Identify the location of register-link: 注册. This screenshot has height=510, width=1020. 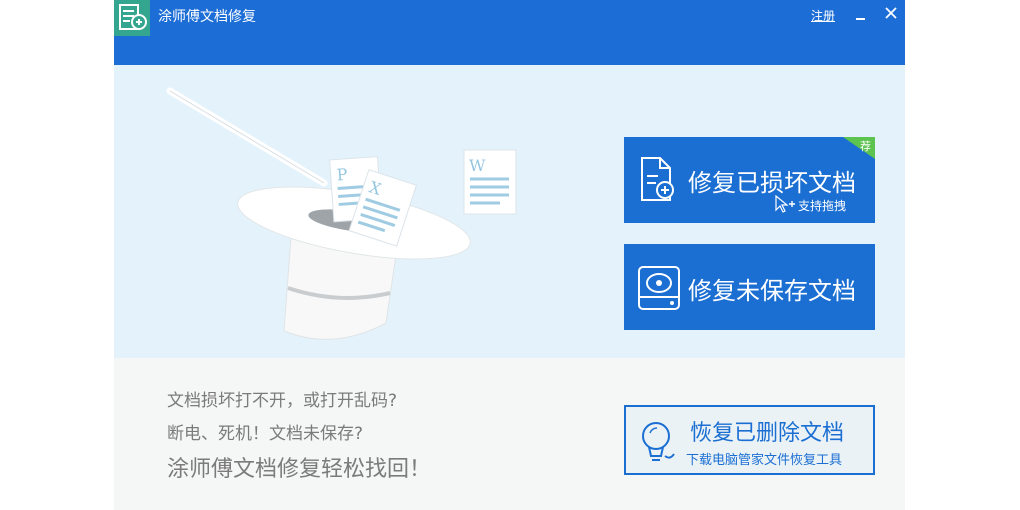
(823, 15).